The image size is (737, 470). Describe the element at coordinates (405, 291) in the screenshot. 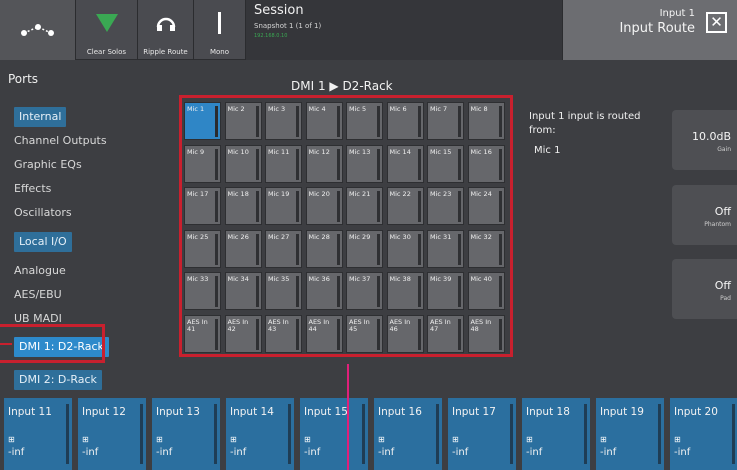

I see `grid-cell: Mic 38` at that location.